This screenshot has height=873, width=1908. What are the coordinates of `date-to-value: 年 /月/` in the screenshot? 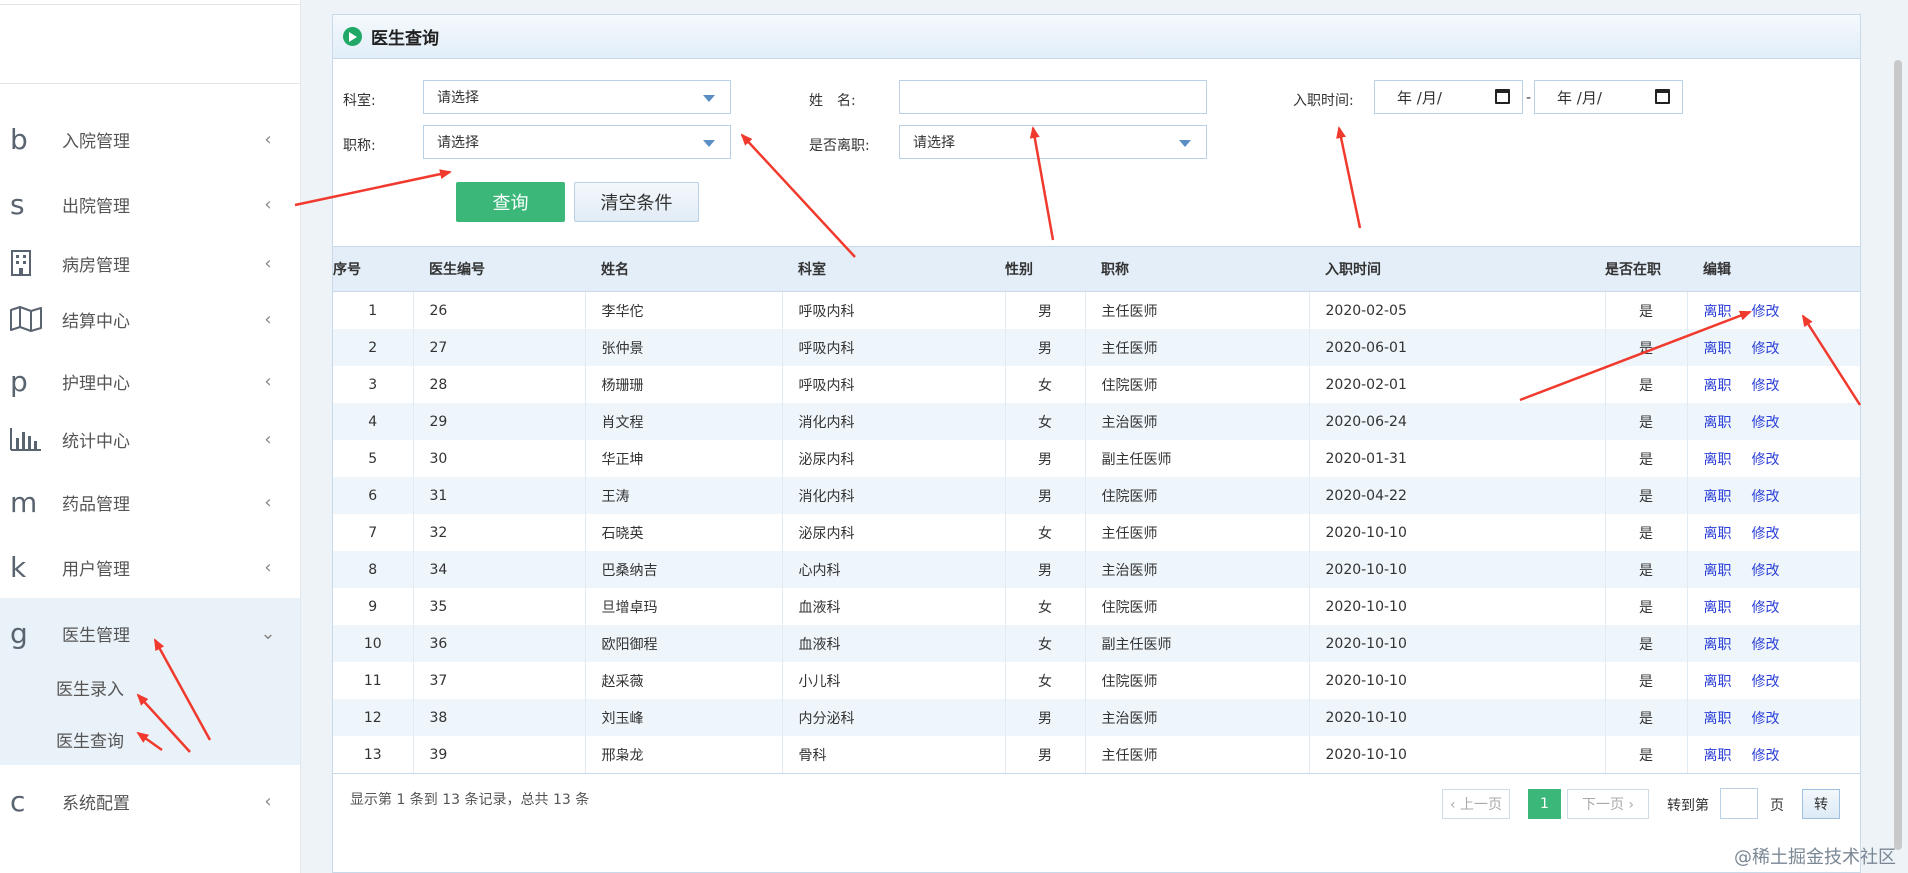 It's located at (1579, 97).